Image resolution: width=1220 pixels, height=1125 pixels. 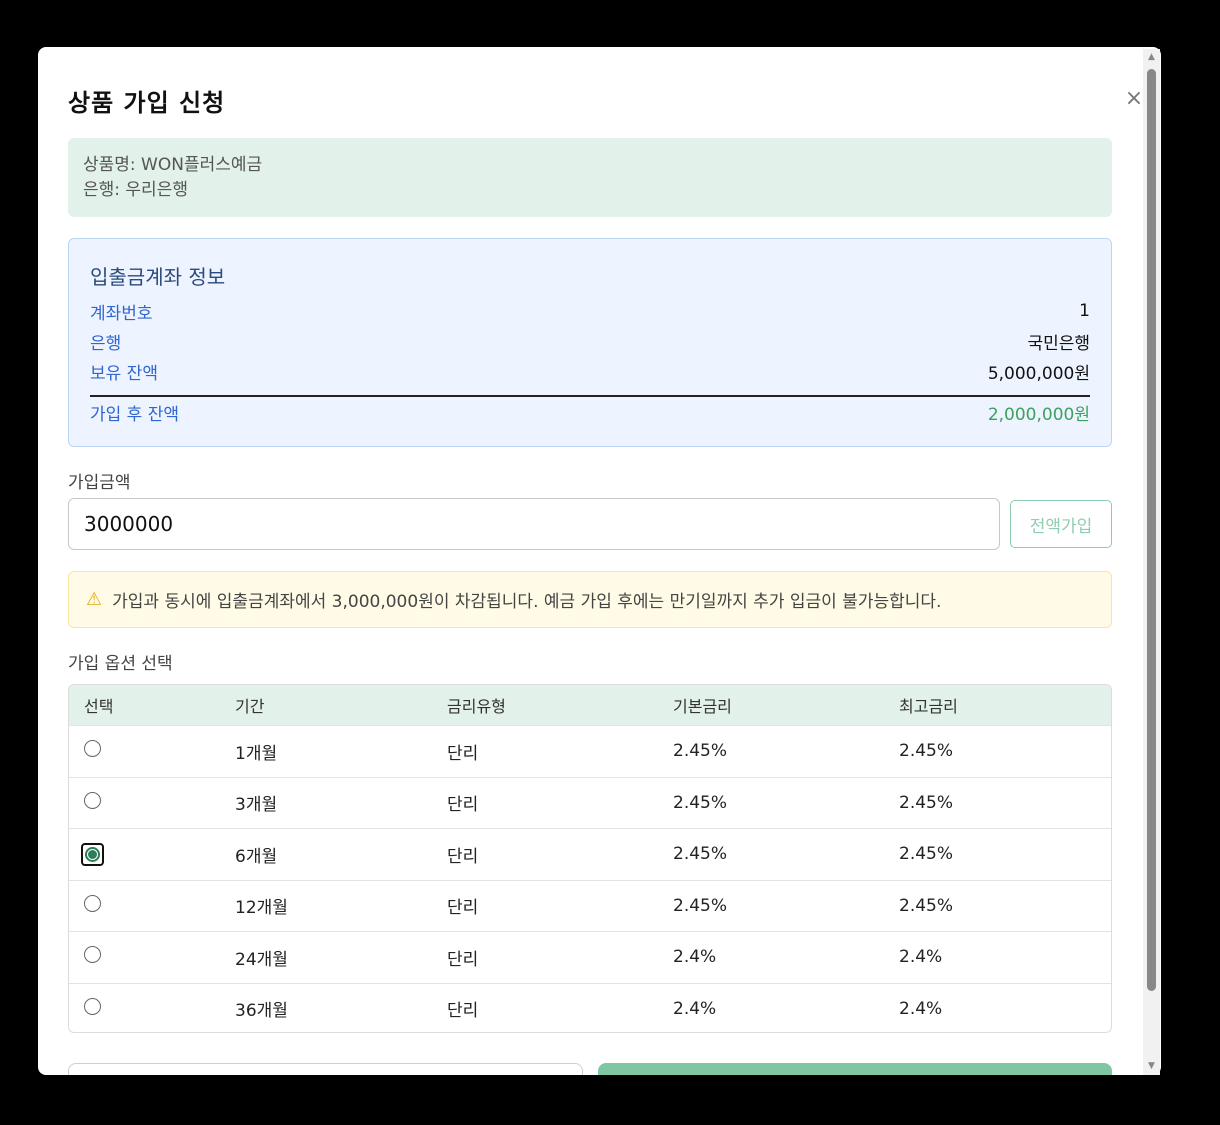 What do you see at coordinates (476, 706) in the screenshot?
I see `header-rate-type: 금리유형` at bounding box center [476, 706].